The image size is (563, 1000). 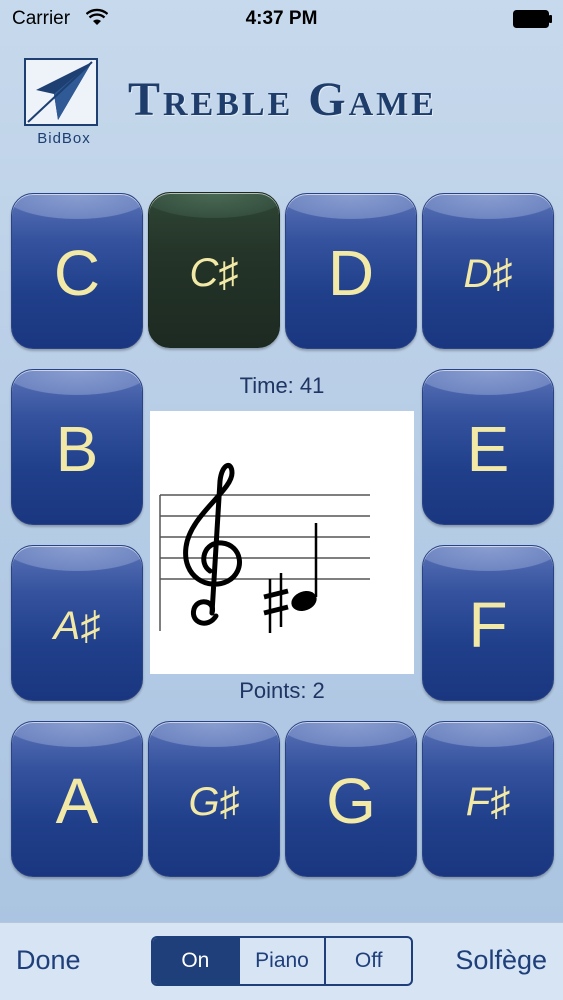 I want to click on app-title: Treble Game, so click(x=282, y=99).